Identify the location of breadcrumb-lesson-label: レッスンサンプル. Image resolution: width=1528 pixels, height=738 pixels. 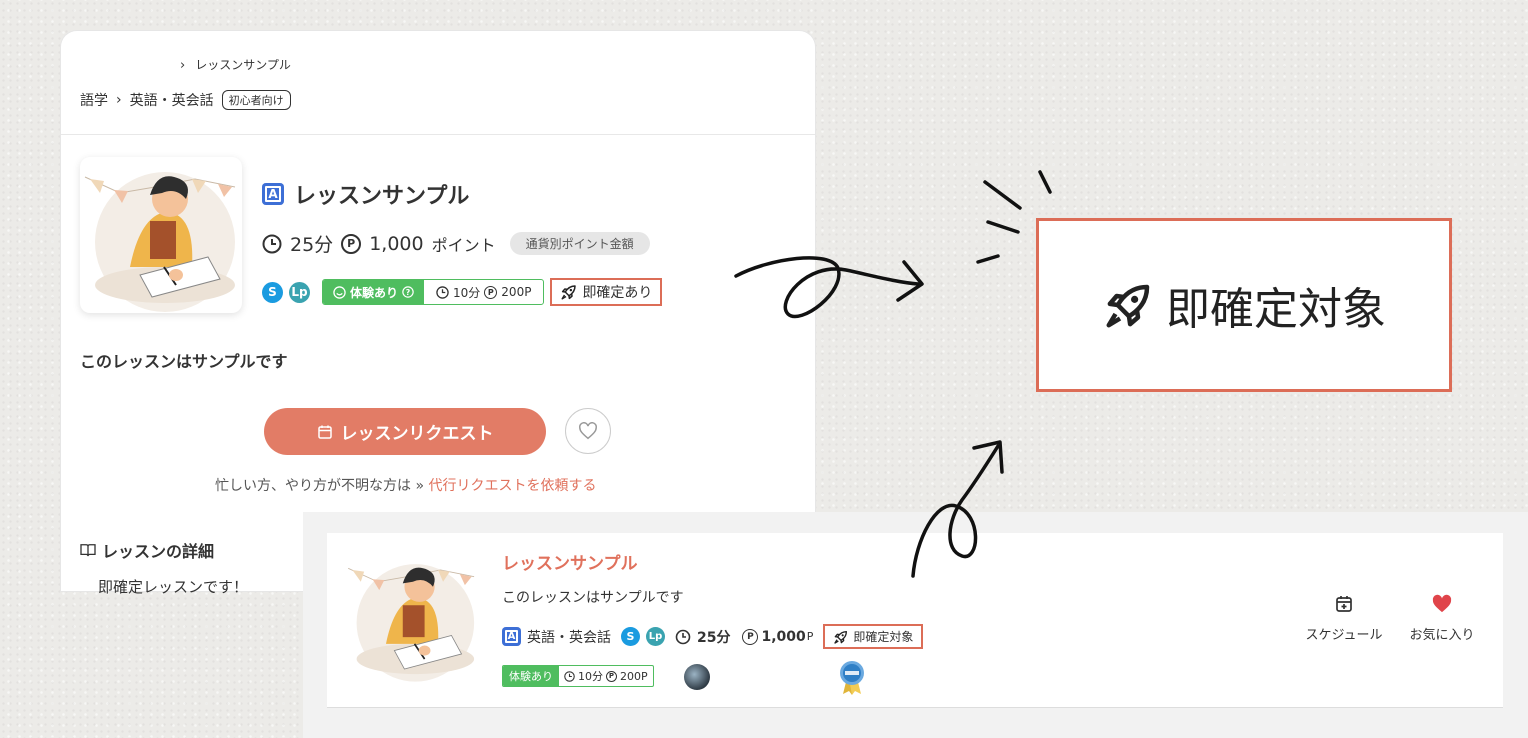
(243, 65).